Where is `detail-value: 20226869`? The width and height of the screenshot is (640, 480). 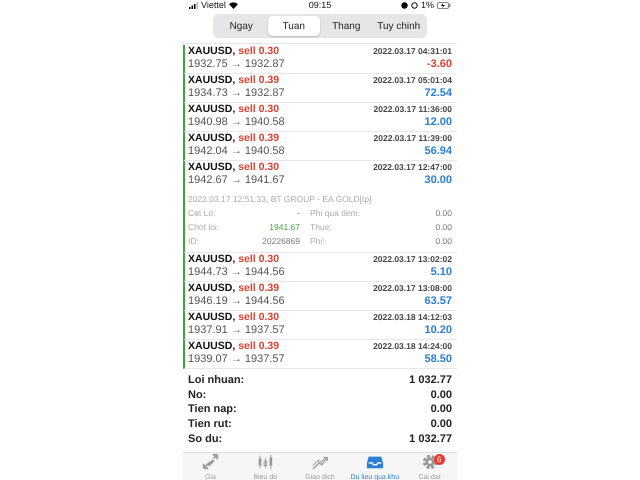
detail-value: 20226869 is located at coordinates (281, 241).